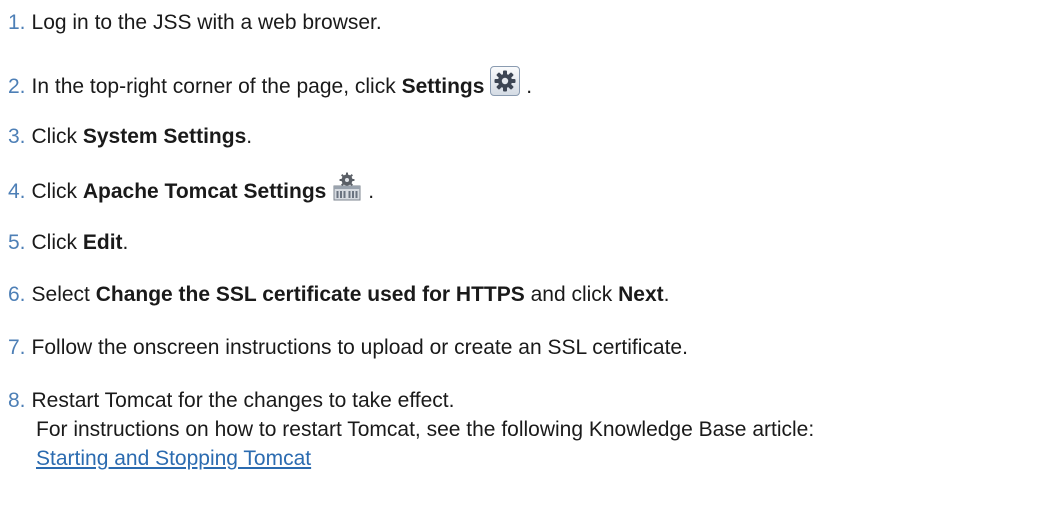 This screenshot has width=1061, height=511. Describe the element at coordinates (102, 242) in the screenshot. I see `edit-label: Edit` at that location.